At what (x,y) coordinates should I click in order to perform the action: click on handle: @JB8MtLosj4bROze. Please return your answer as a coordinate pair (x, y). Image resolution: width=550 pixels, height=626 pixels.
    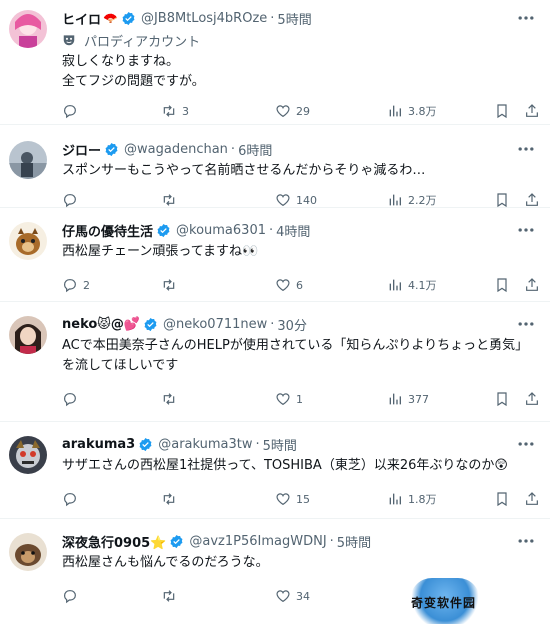
    Looking at the image, I should click on (204, 18).